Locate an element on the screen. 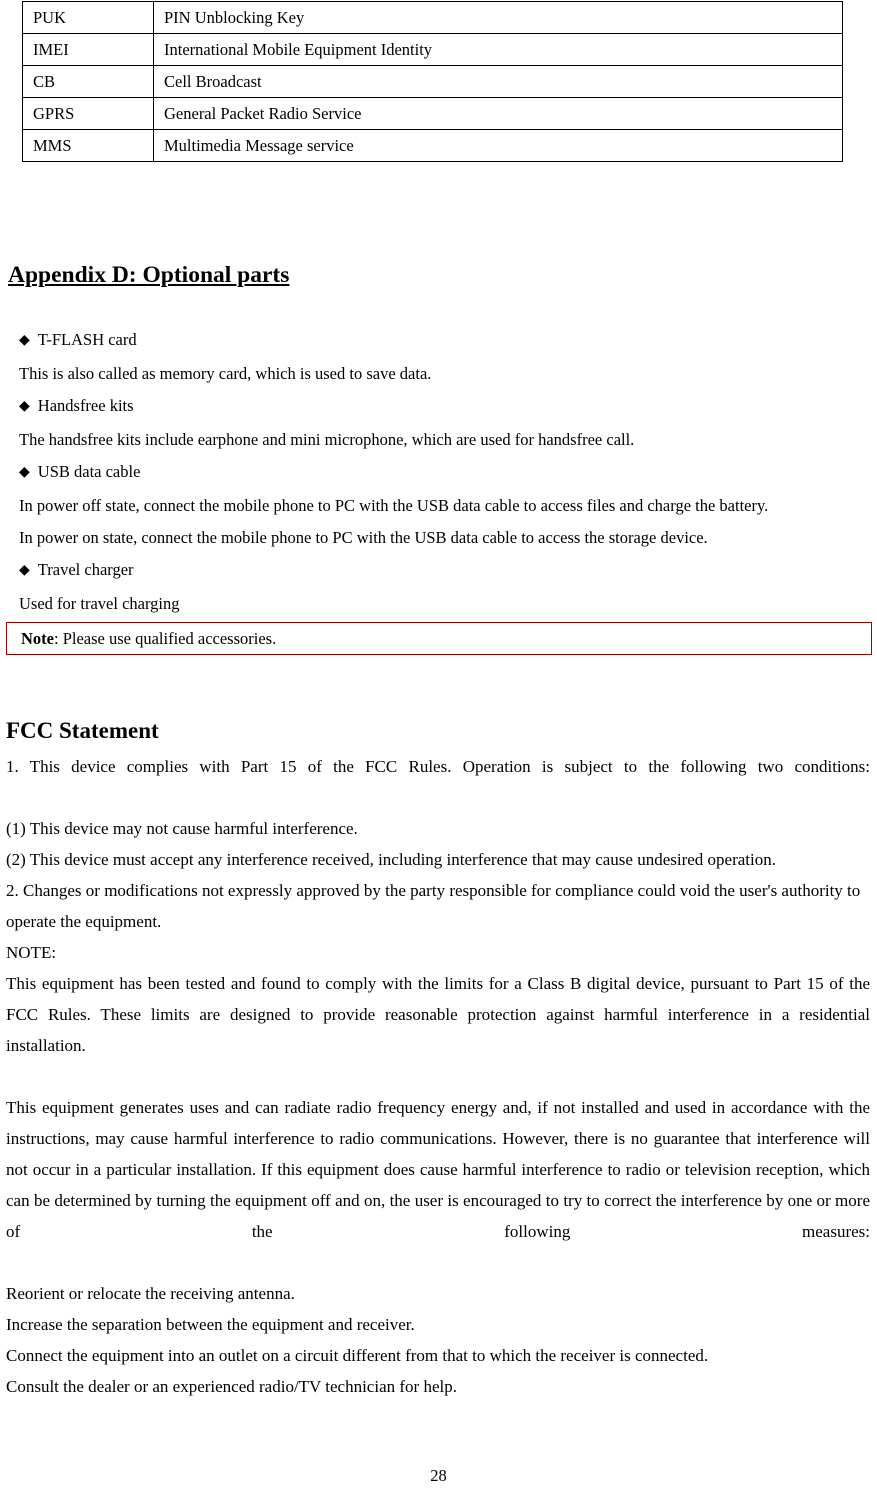  part-item-title-handsfree: ◆ Handsfree kits is located at coordinates (445, 407).